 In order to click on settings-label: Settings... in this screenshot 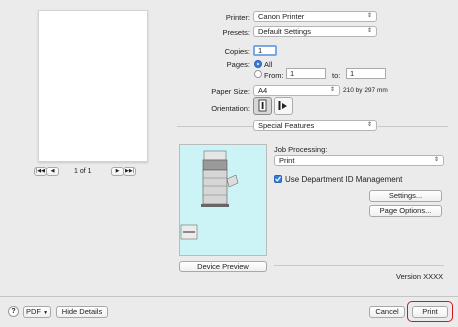, I will do `click(405, 195)`.